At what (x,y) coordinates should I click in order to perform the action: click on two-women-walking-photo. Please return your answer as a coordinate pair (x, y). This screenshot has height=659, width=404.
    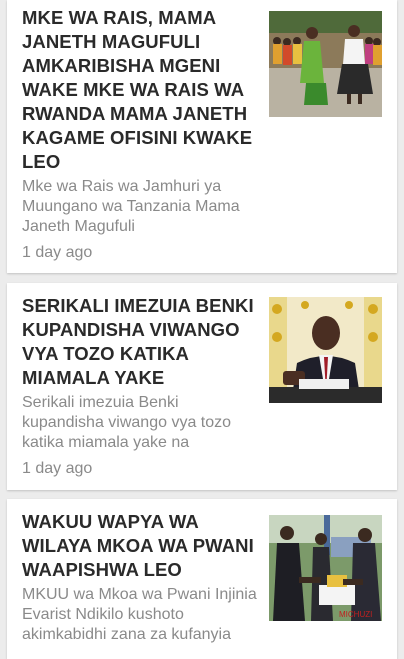
    Looking at the image, I should click on (325, 64).